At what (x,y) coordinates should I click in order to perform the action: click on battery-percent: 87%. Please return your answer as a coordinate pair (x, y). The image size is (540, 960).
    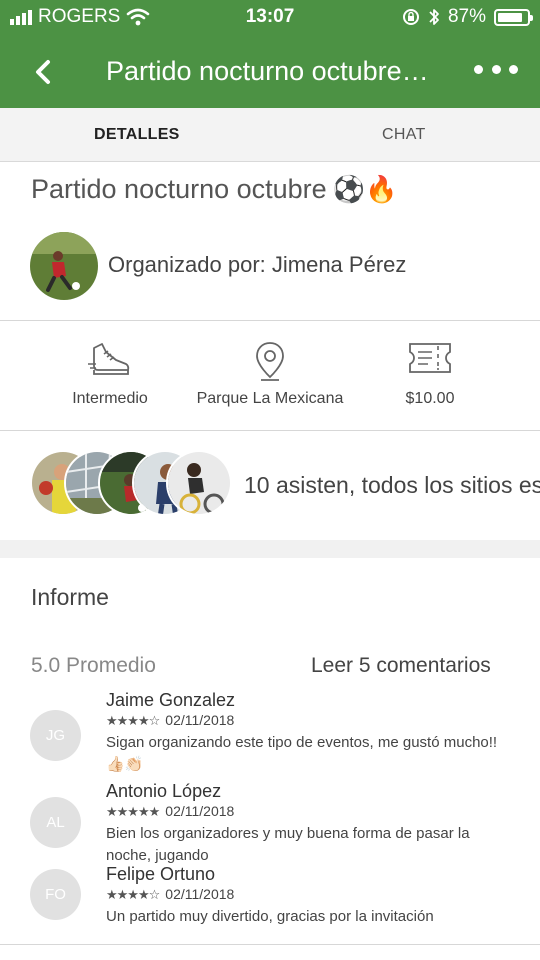
    Looking at the image, I should click on (466, 16).